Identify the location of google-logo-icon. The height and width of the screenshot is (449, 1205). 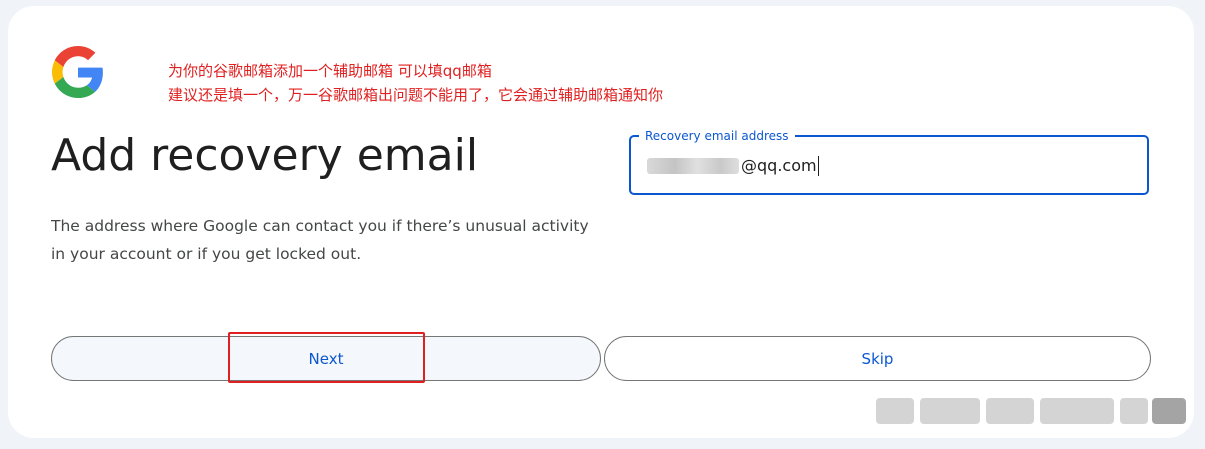
(77, 72).